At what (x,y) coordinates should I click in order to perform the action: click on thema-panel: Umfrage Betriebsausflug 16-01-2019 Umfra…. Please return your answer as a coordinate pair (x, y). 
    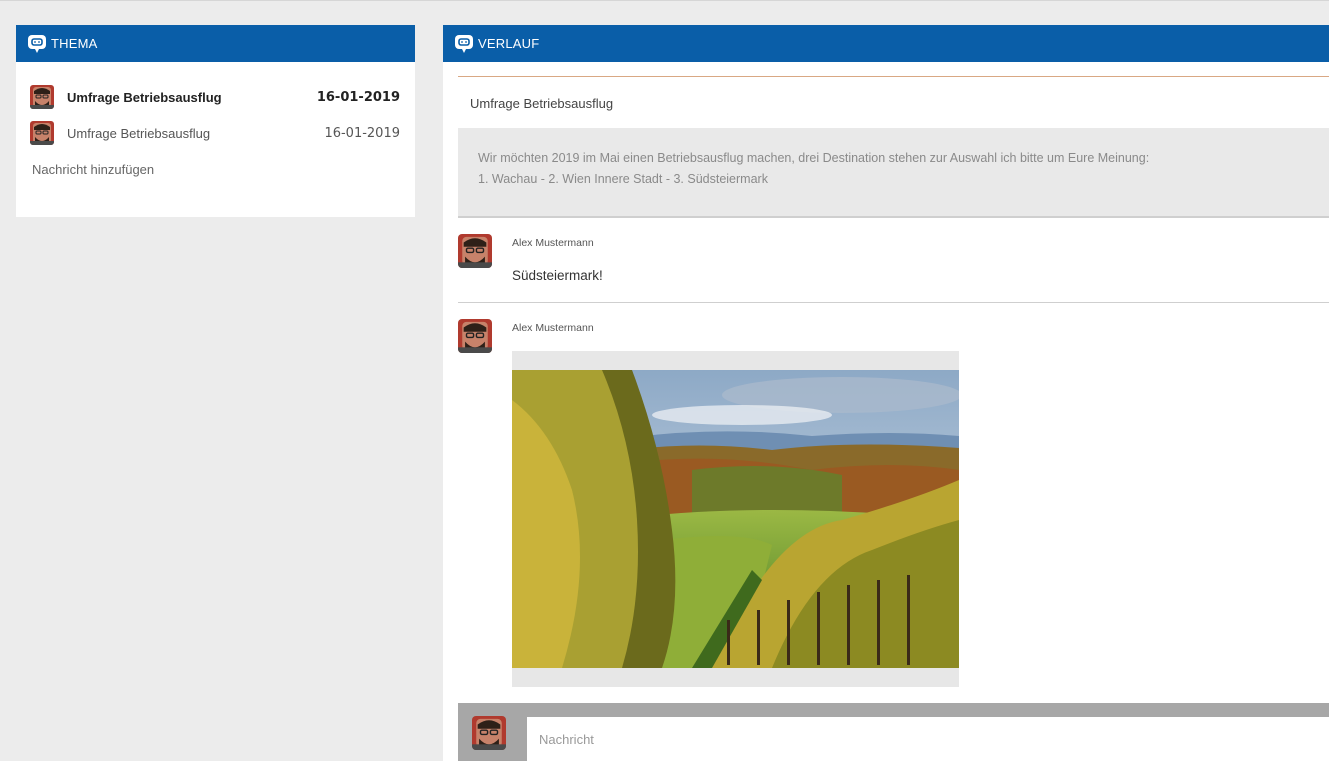
    Looking at the image, I should click on (215, 139).